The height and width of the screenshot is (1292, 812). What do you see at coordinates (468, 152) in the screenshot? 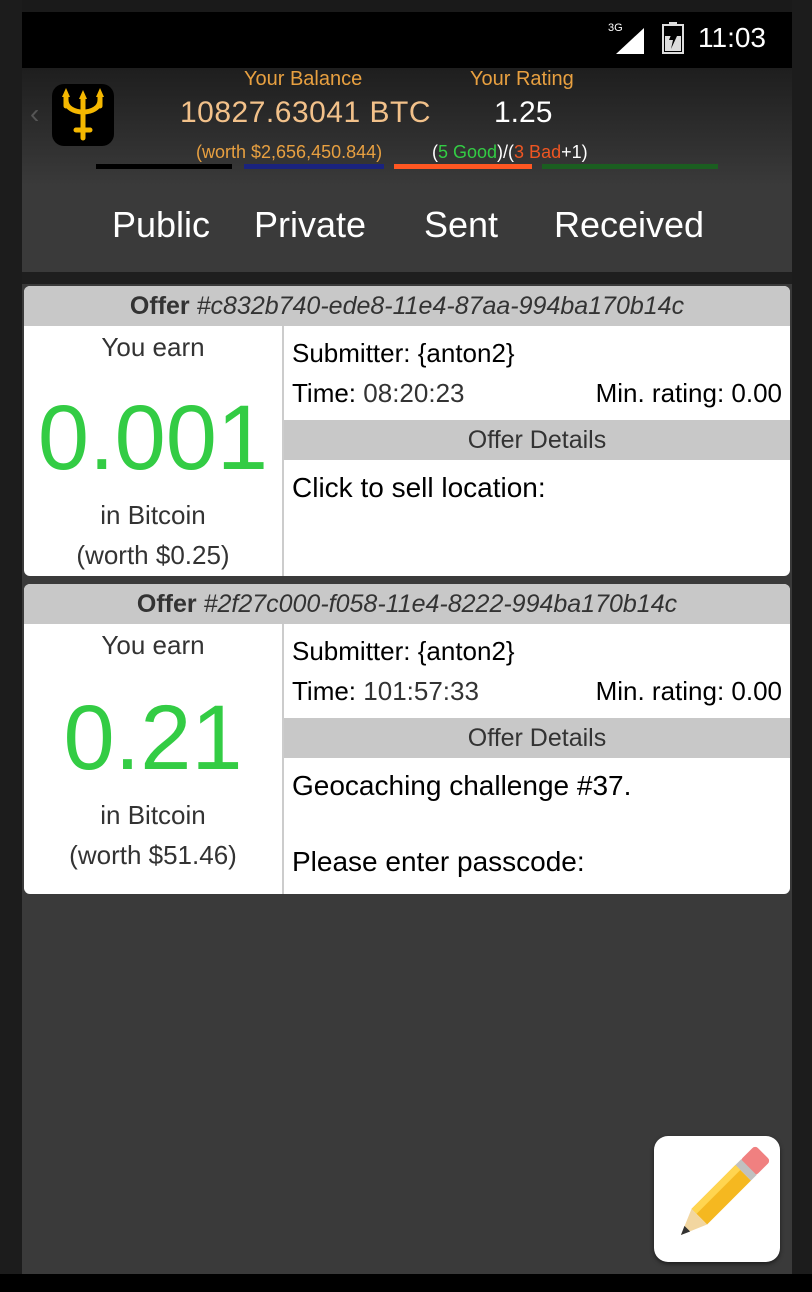
I see `good-count: 5 Good` at bounding box center [468, 152].